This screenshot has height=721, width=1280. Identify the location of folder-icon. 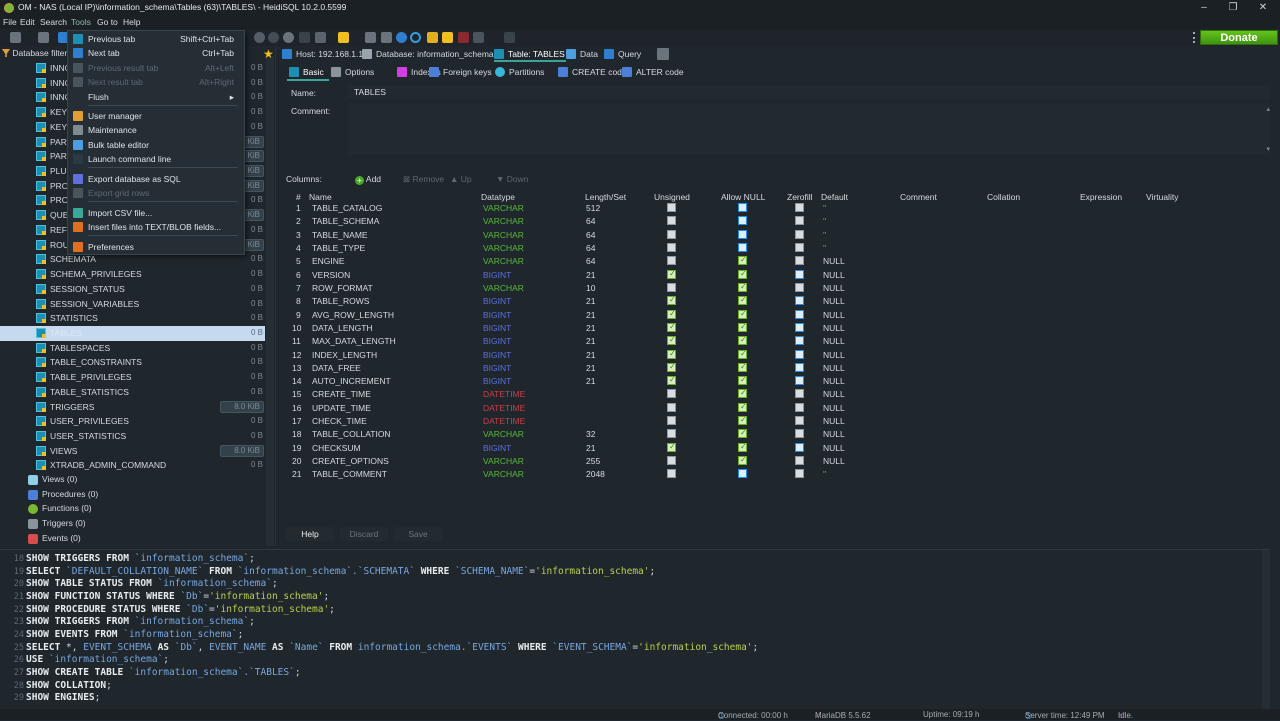
(343, 37).